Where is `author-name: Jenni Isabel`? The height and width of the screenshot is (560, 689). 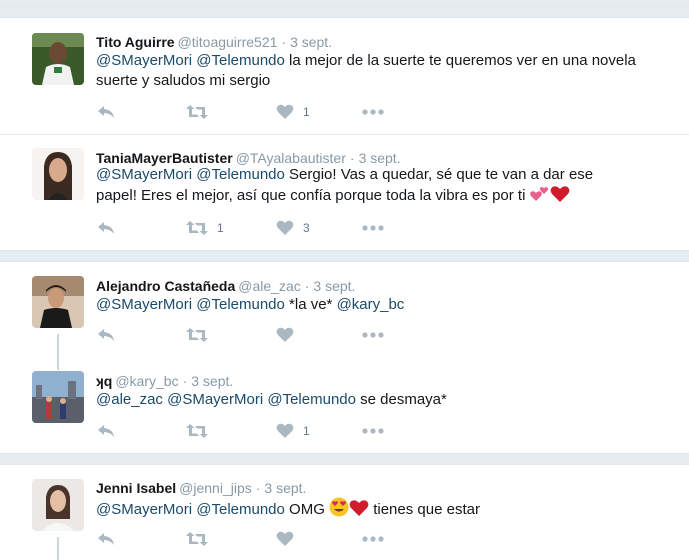 author-name: Jenni Isabel is located at coordinates (136, 488).